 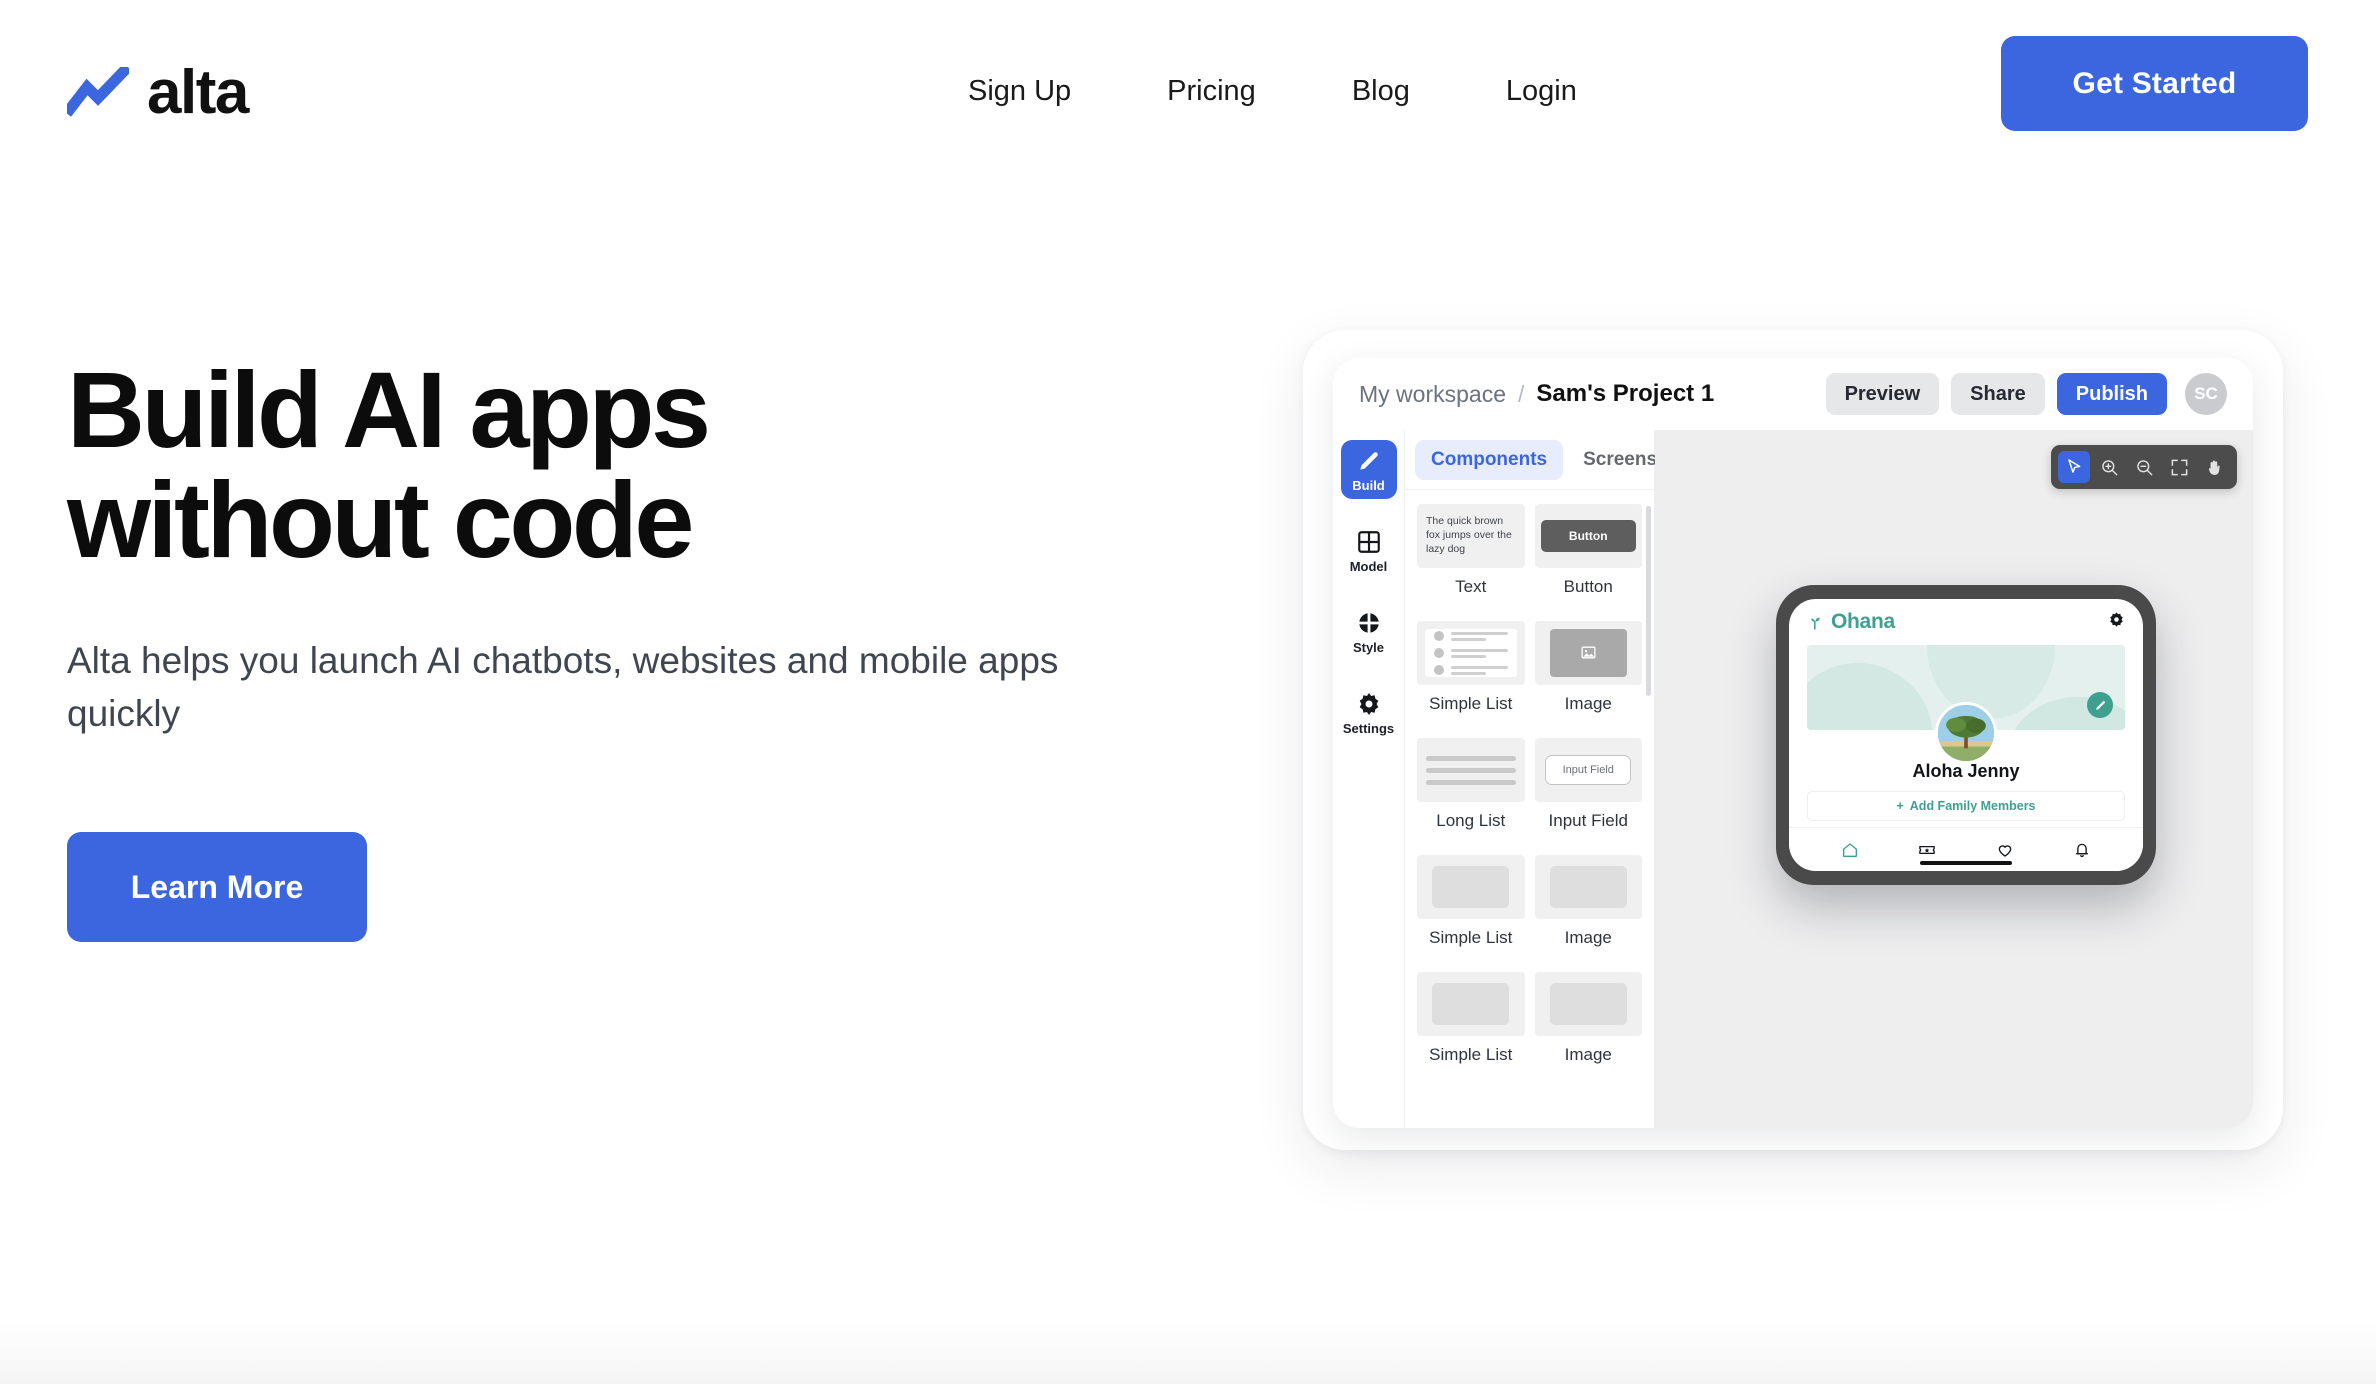 I want to click on page-bottom-band, so click(x=1188, y=1352).